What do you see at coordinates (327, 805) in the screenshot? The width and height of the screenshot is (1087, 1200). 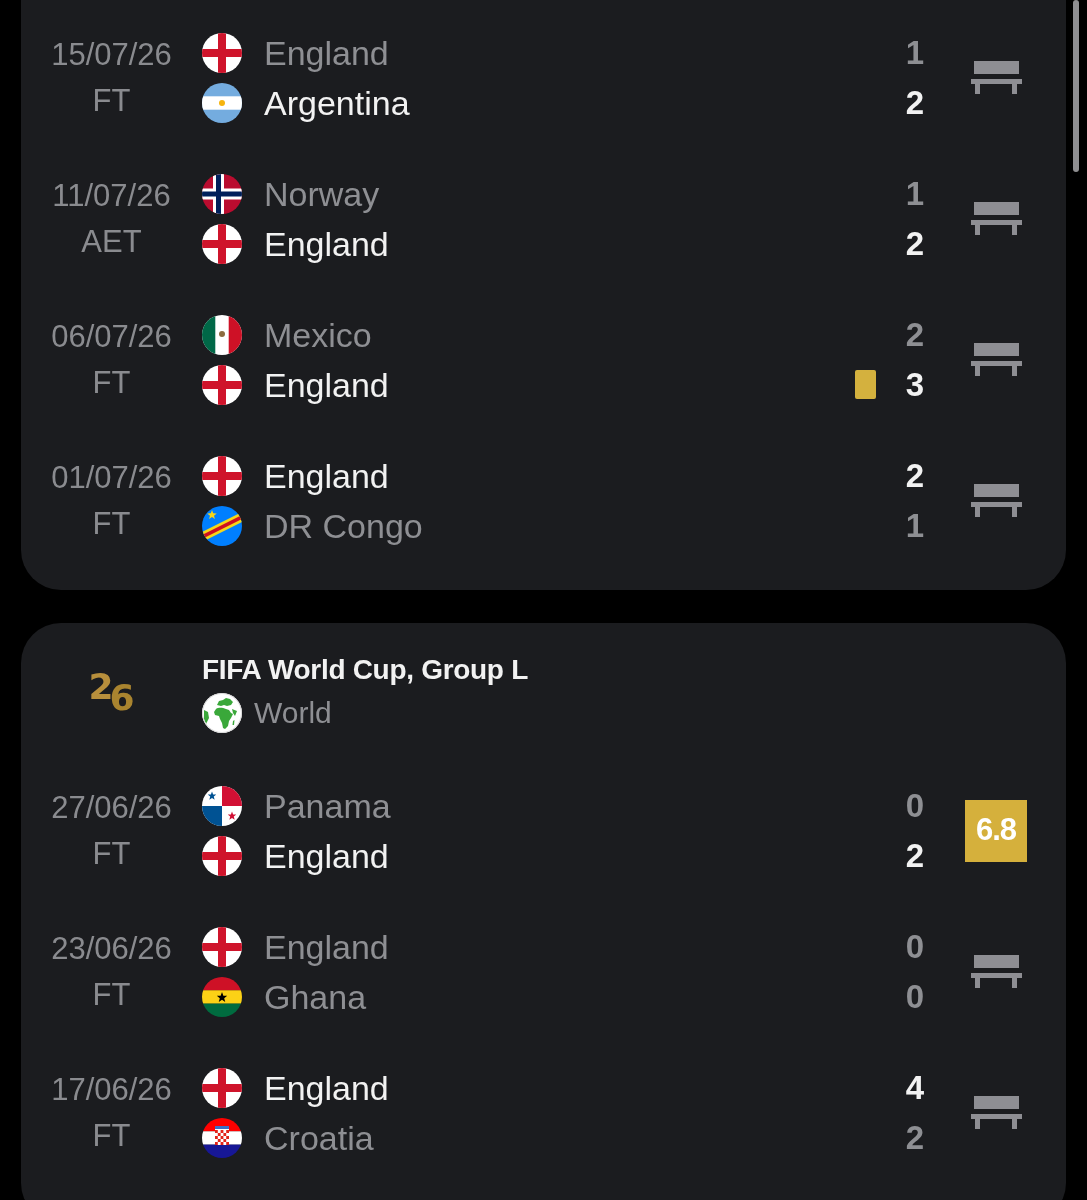 I see `team-name: Panama` at bounding box center [327, 805].